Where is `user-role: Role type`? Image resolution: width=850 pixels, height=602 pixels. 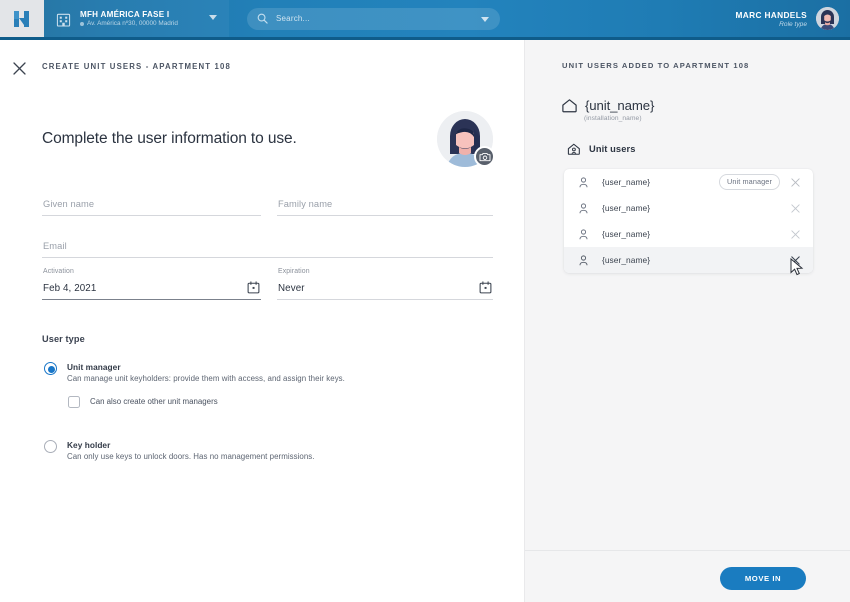 user-role: Role type is located at coordinates (793, 24).